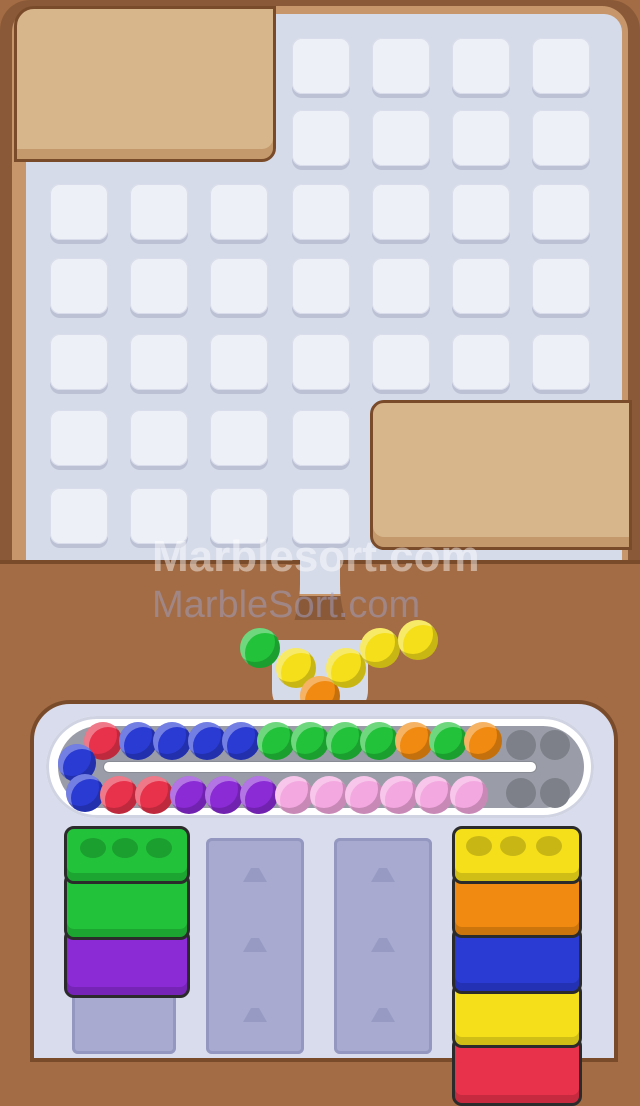 The width and height of the screenshot is (640, 1106). I want to click on wall-block-bottom-right, so click(501, 475).